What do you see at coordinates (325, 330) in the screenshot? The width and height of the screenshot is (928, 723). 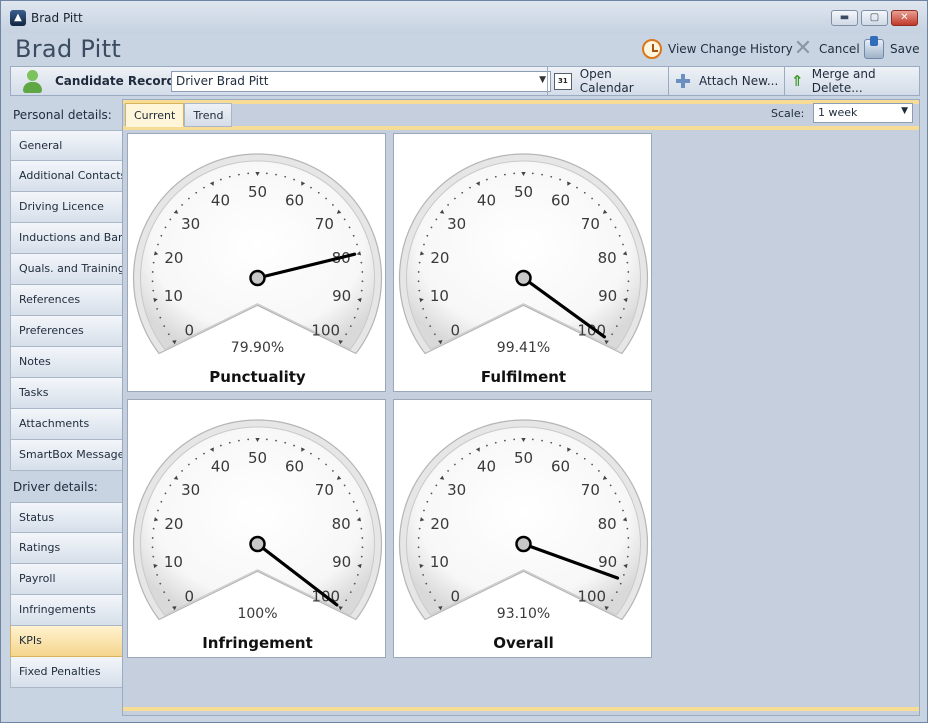 I see `gauge-tick-label: 100` at bounding box center [325, 330].